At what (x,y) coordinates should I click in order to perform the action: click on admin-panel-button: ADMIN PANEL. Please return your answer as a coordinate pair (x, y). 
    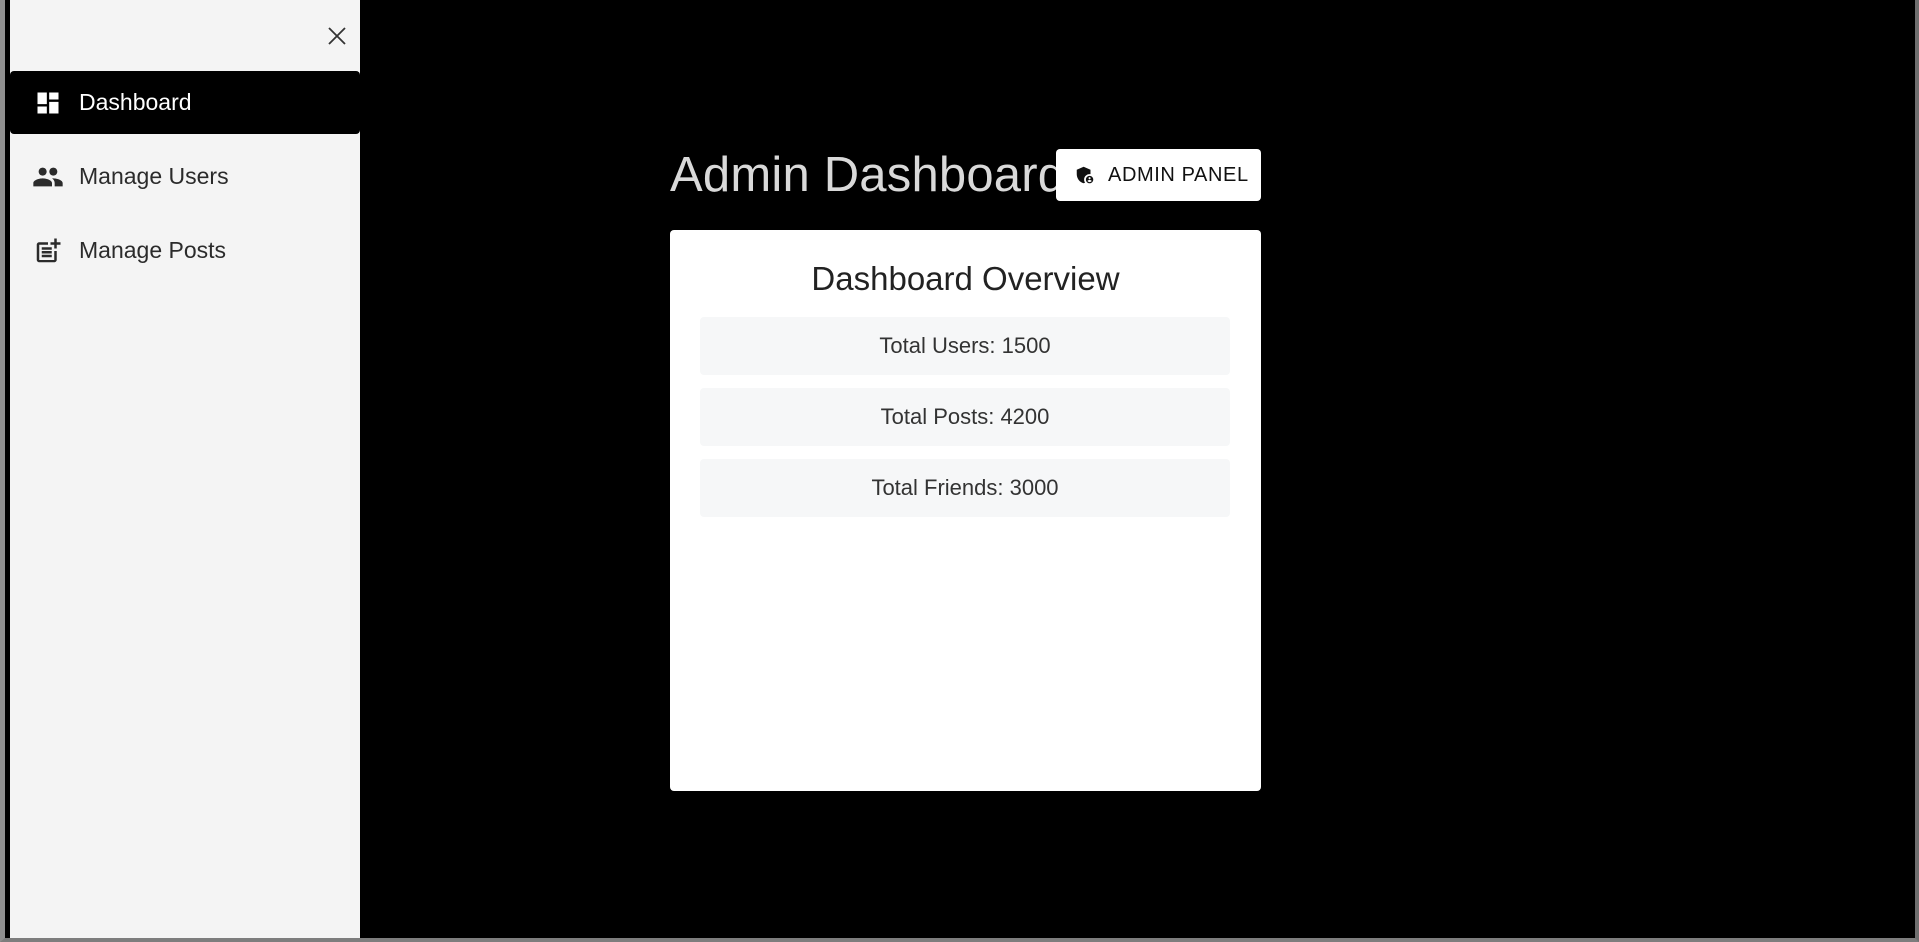
    Looking at the image, I should click on (1158, 175).